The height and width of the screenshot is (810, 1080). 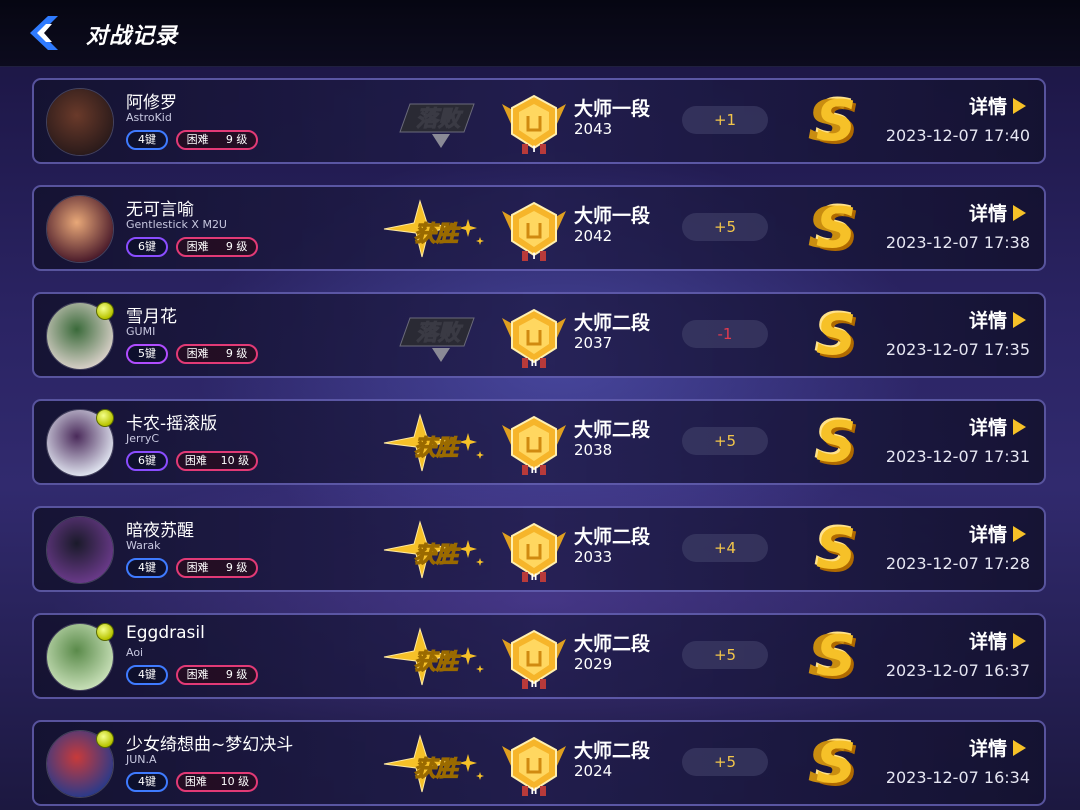 I want to click on rating-score: 2043, so click(x=593, y=129).